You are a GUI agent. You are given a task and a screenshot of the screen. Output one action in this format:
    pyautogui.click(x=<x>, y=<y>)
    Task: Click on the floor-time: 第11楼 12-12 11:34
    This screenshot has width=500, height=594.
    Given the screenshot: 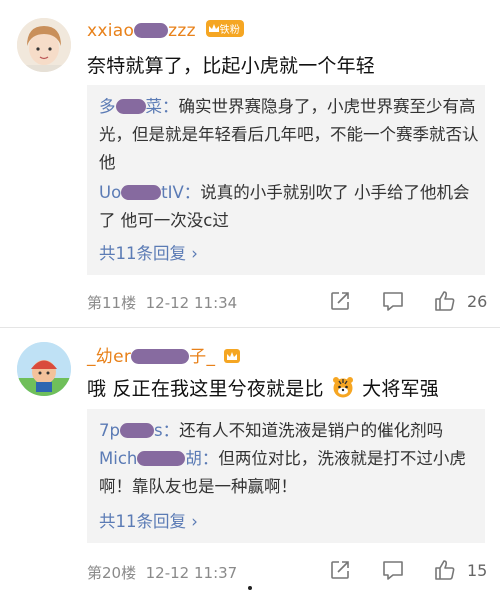 What is the action you would take?
    pyautogui.click(x=162, y=302)
    